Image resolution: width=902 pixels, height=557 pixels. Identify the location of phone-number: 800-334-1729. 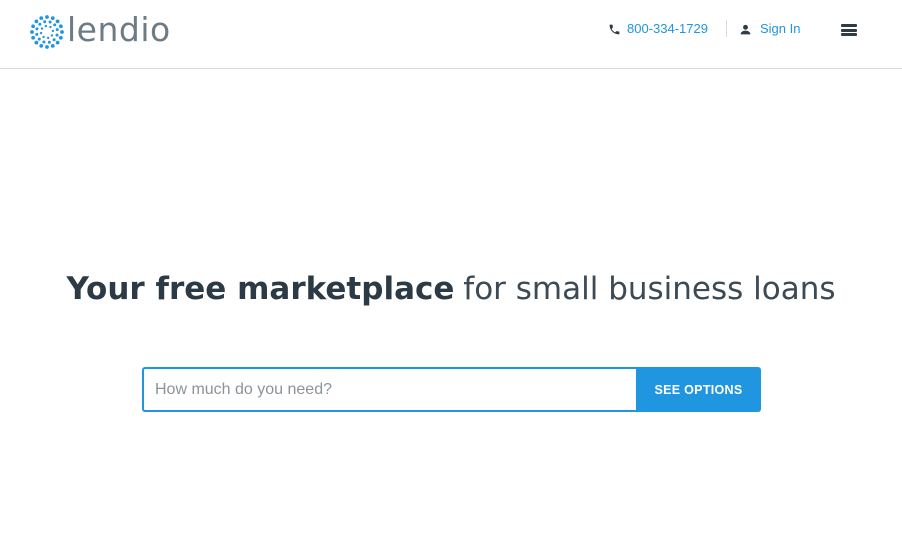
(667, 28).